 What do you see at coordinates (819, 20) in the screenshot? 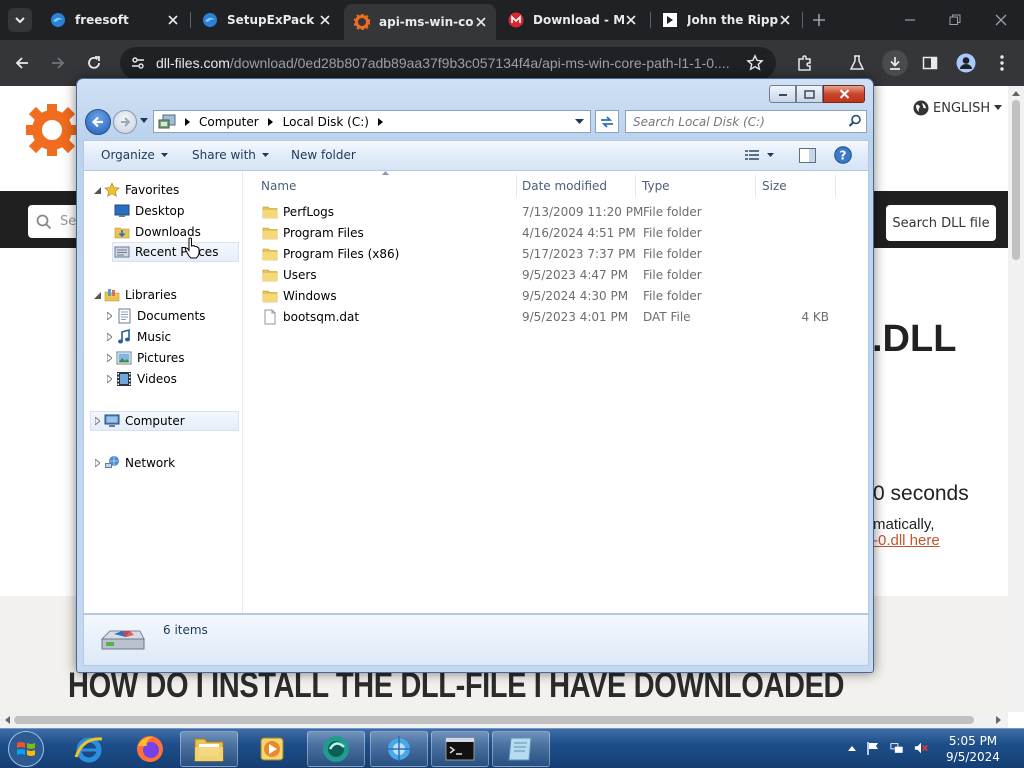
I see `new-tab-button` at bounding box center [819, 20].